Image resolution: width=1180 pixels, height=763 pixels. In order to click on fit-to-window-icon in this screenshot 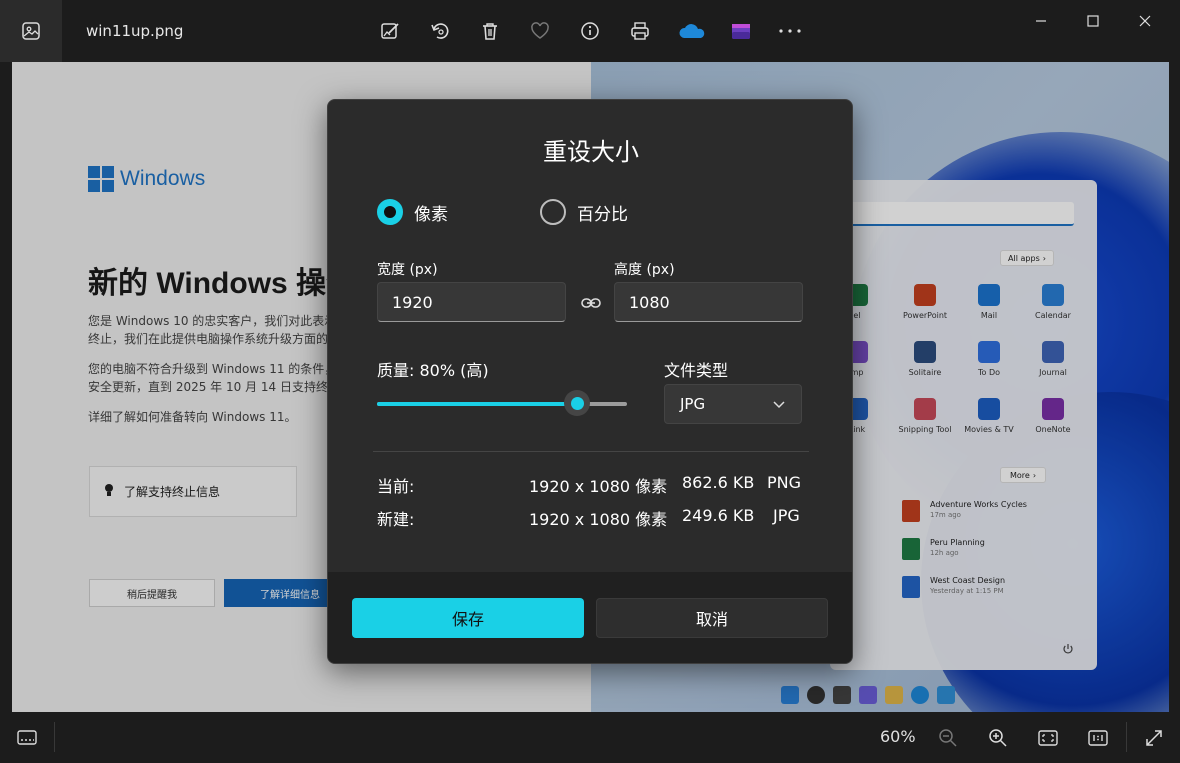, I will do `click(1048, 738)`.